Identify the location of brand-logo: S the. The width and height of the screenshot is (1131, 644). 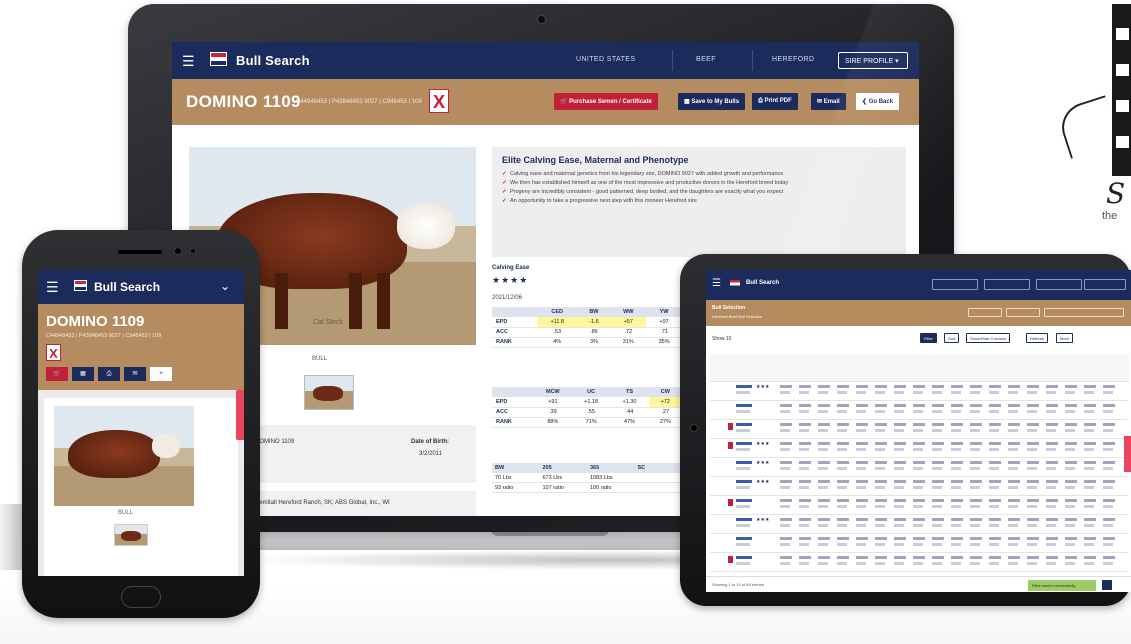
(1093, 113).